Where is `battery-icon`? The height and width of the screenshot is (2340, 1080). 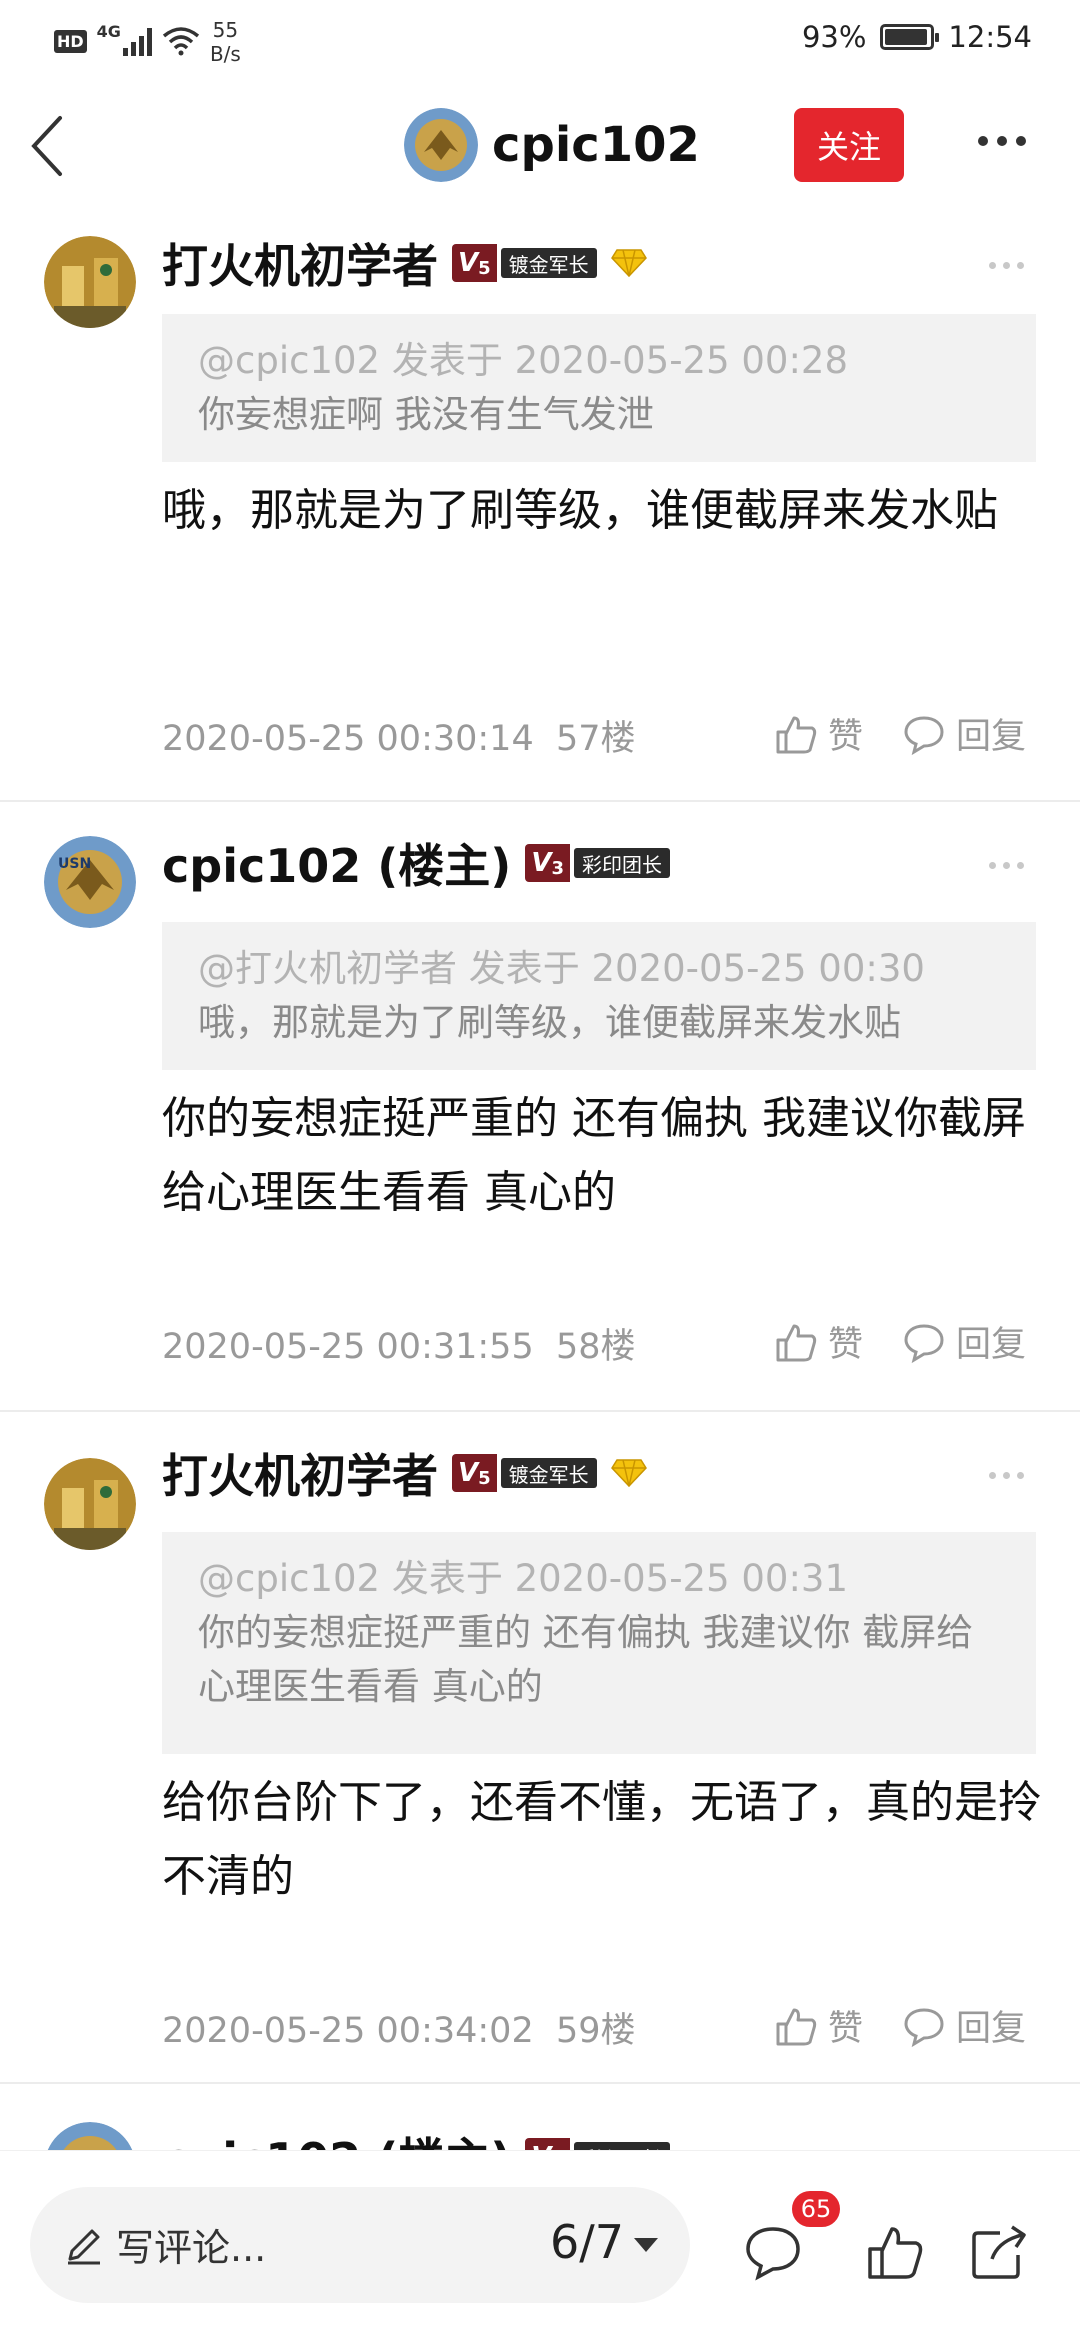 battery-icon is located at coordinates (910, 37).